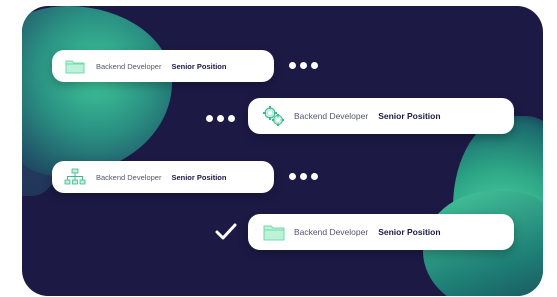 Image resolution: width=557 pixels, height=297 pixels. I want to click on org-chart-icon, so click(75, 177).